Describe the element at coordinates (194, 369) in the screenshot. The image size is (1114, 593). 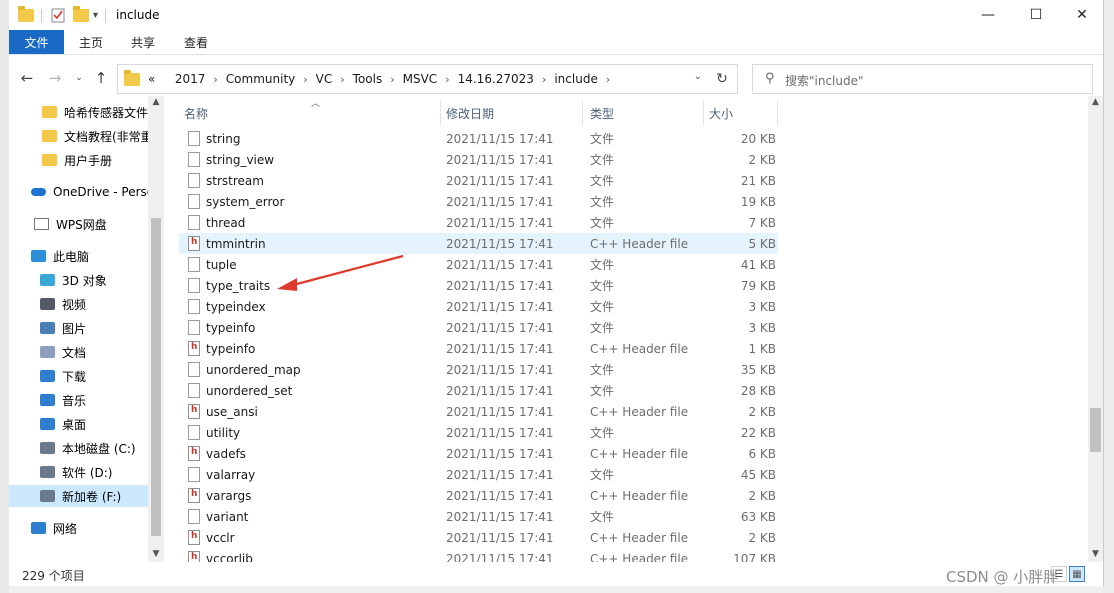
I see `file-icon` at that location.